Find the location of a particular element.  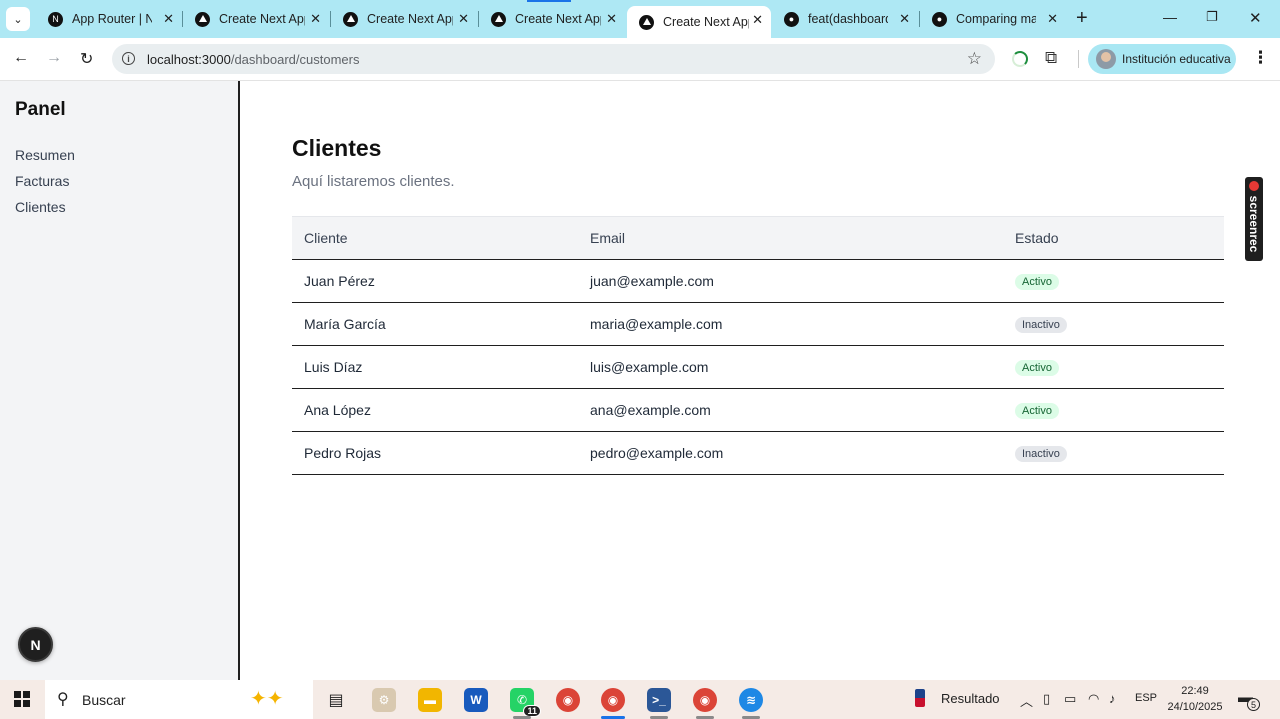

customer-name: Pedro Rojas is located at coordinates (435, 453).